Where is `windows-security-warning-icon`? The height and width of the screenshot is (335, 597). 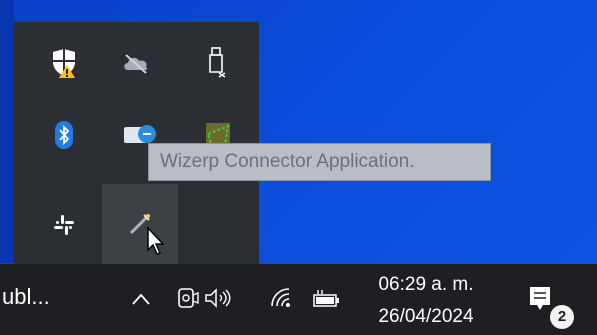 windows-security-warning-icon is located at coordinates (64, 63).